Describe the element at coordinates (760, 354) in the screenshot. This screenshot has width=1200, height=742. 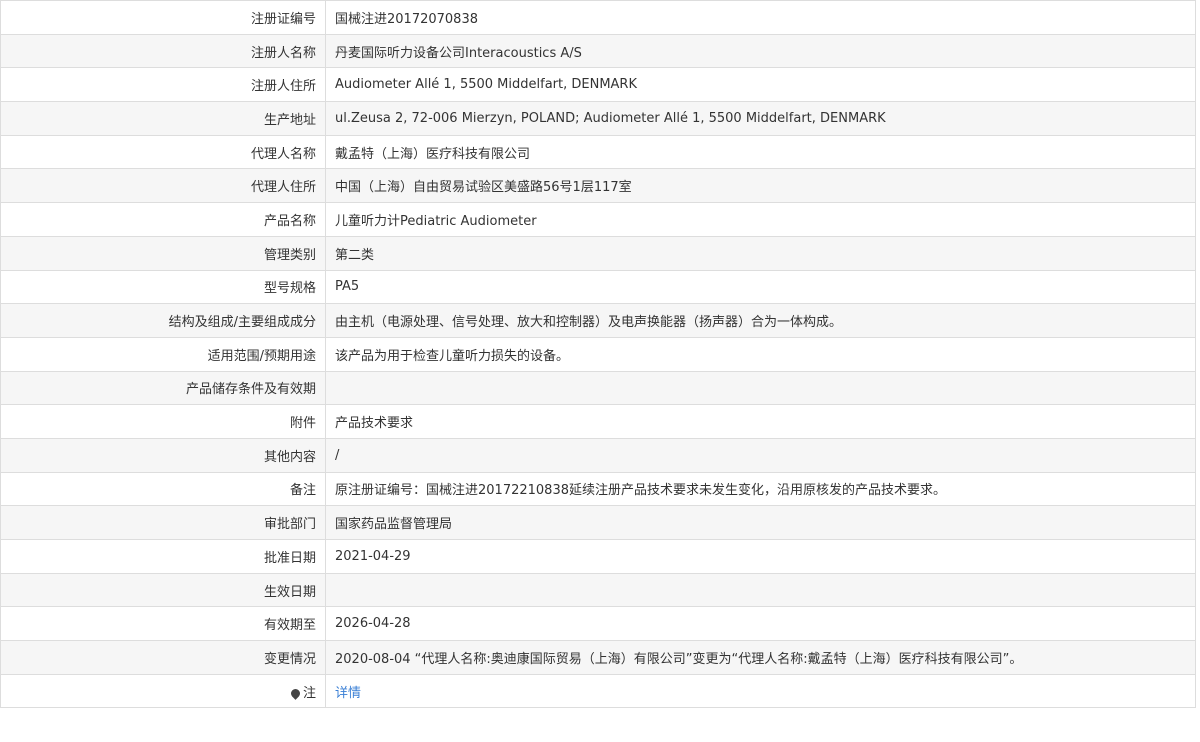
I see `row-value: 该产品为用于检查儿童听力损失的设备。` at that location.